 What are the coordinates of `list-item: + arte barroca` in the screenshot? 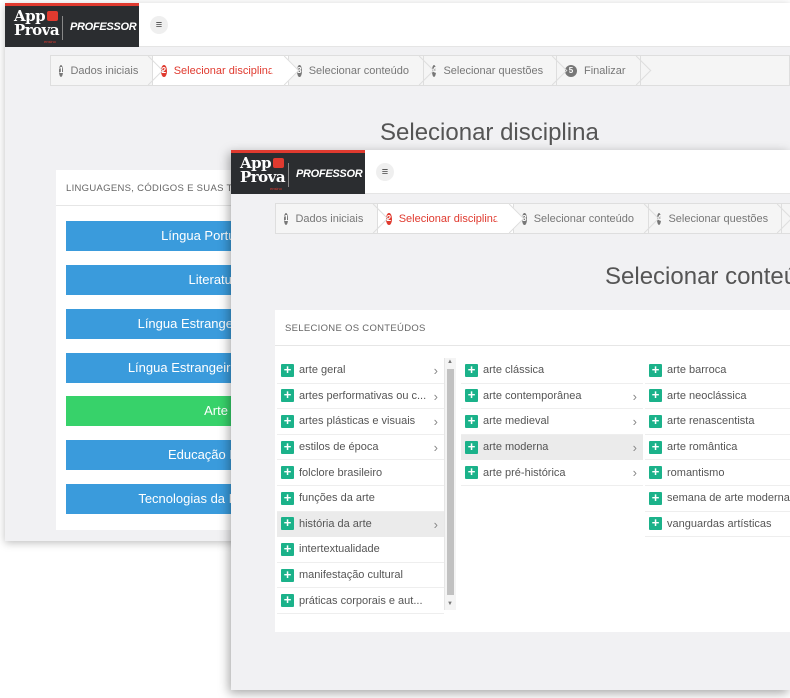 It's located at (717, 371).